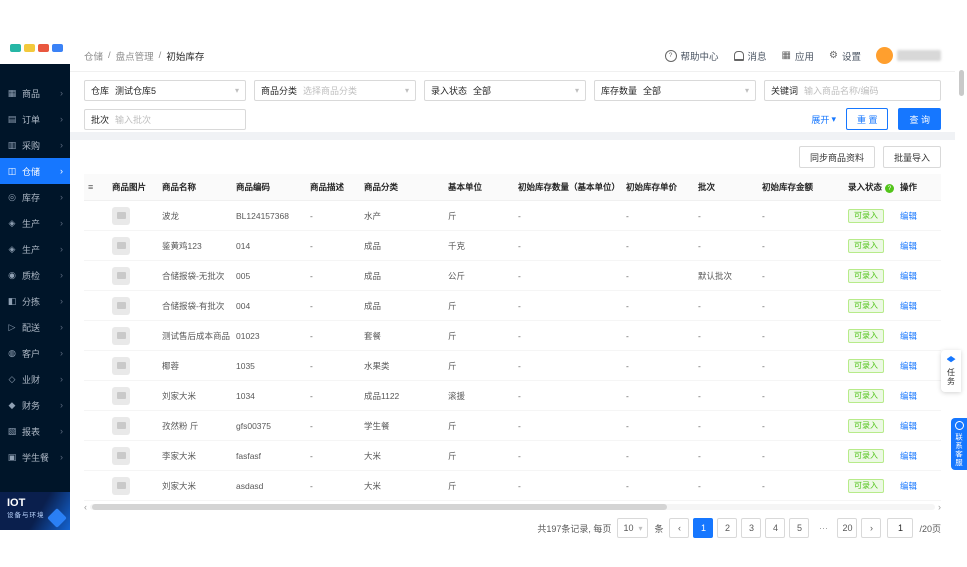  What do you see at coordinates (185, 57) in the screenshot?
I see `breadcrumb-current: 初始库存` at bounding box center [185, 57].